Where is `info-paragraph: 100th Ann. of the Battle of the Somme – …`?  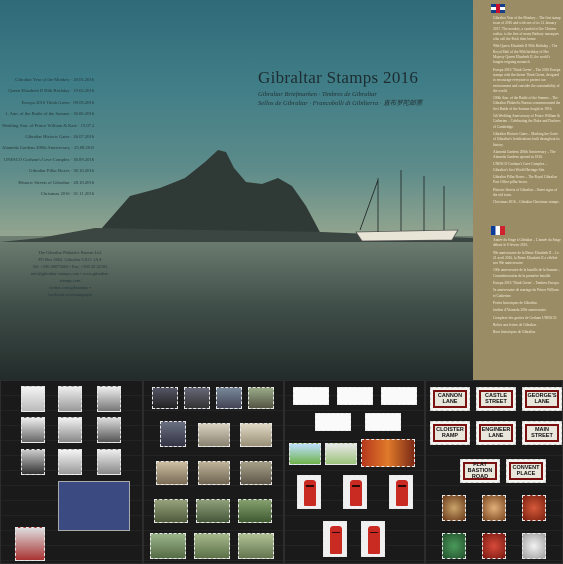 info-paragraph: 100th Ann. of the Battle of the Somme – … is located at coordinates (527, 103).